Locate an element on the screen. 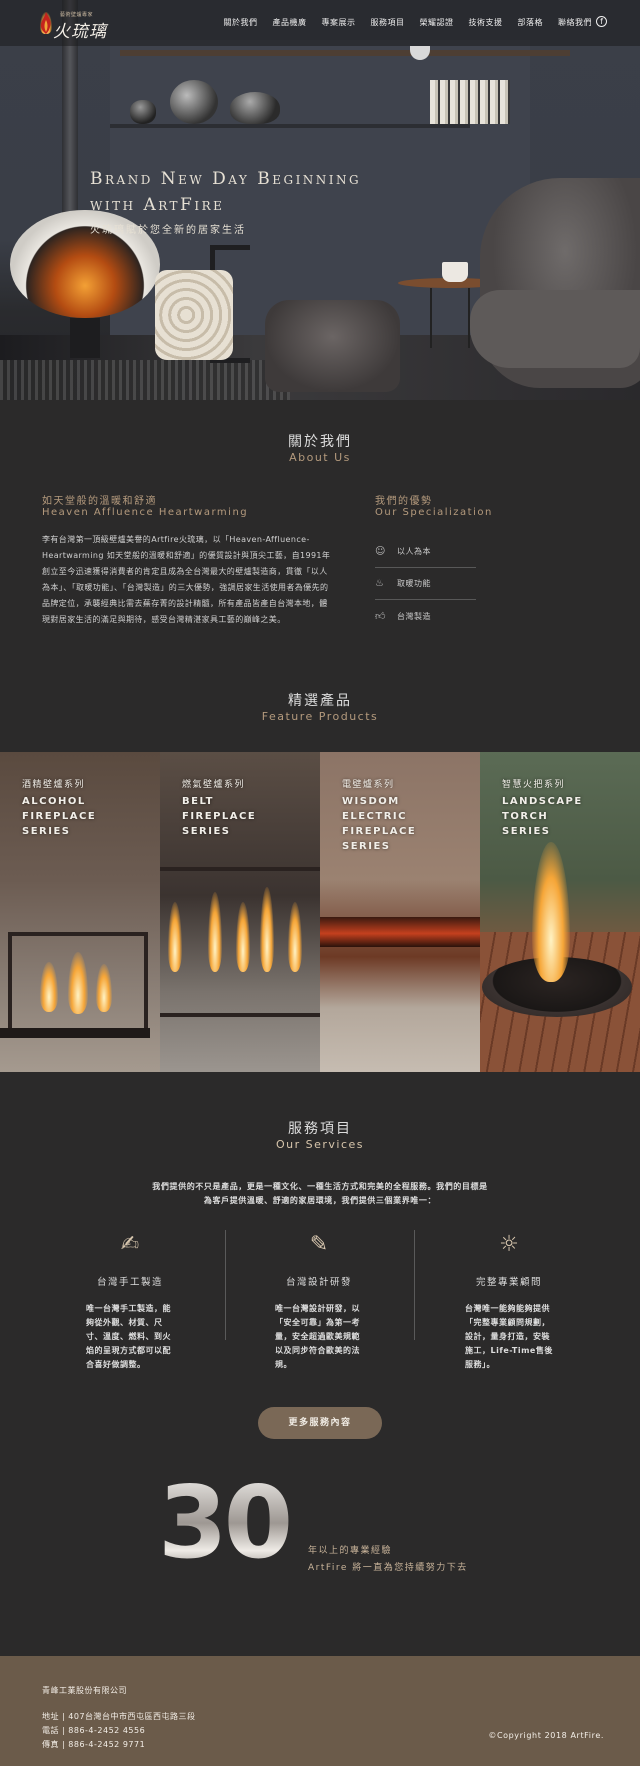 The width and height of the screenshot is (640, 1766). nav-item-blog: 部落格 is located at coordinates (531, 22).